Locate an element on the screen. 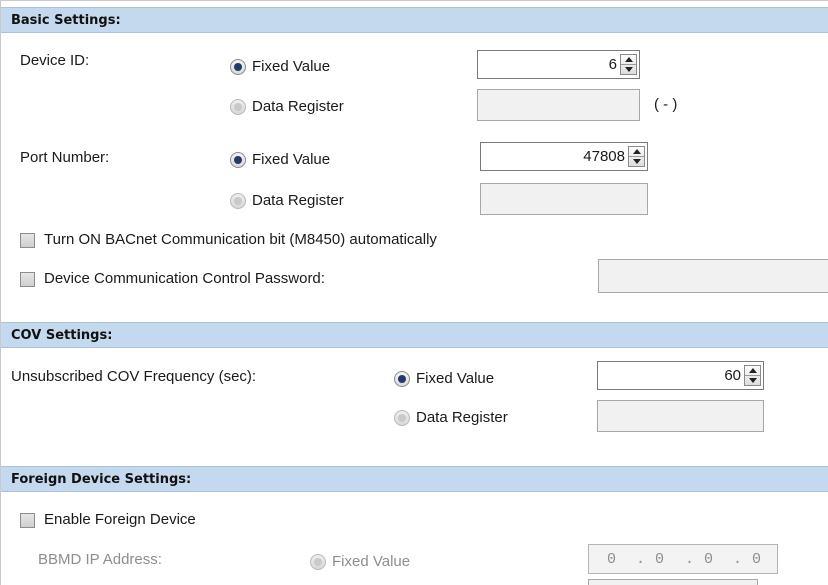 This screenshot has width=828, height=585. bbmd-next-field is located at coordinates (673, 582).